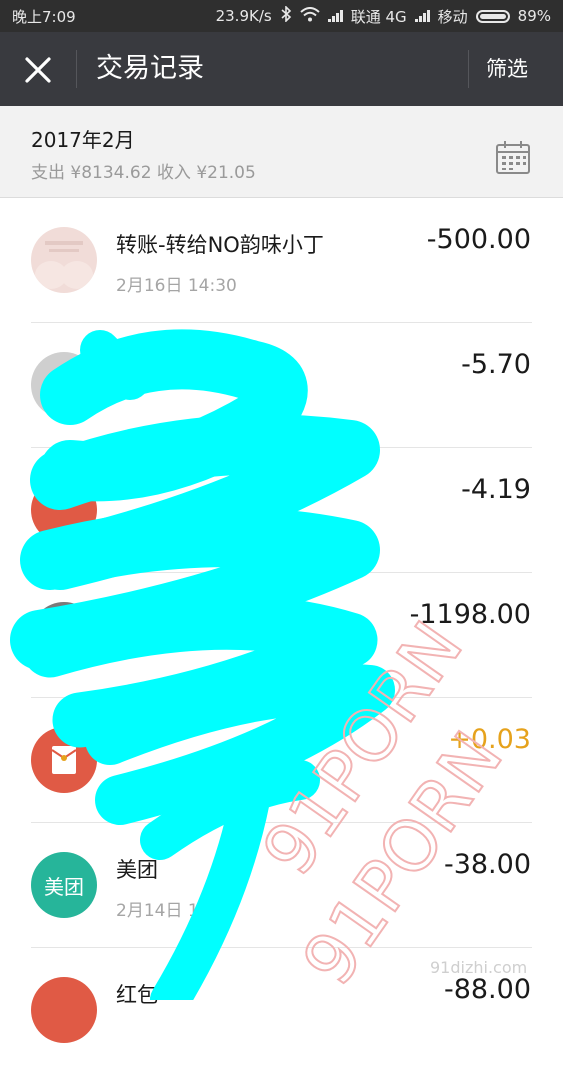 The width and height of the screenshot is (563, 1073). Describe the element at coordinates (243, 16) in the screenshot. I see `network-speed: 23.9K/s` at that location.